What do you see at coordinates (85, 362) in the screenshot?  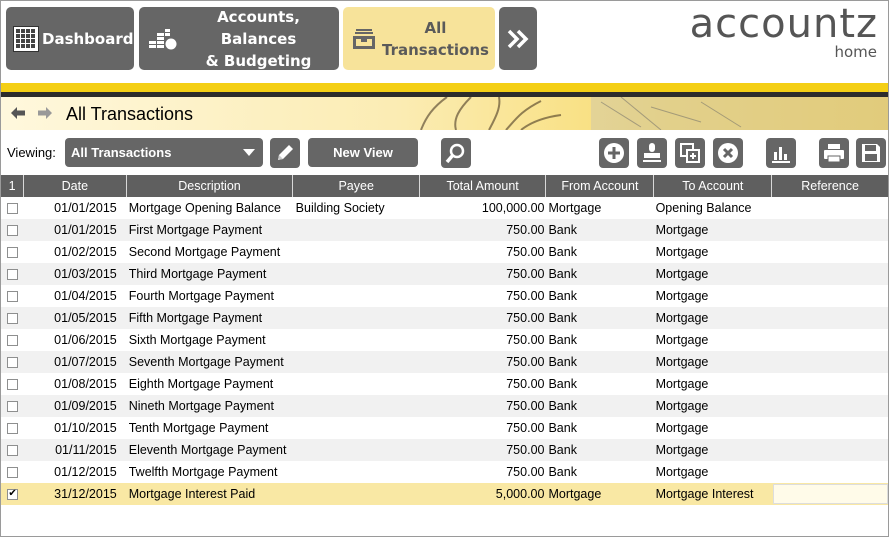 I see `cell-date: 01/07/2015` at bounding box center [85, 362].